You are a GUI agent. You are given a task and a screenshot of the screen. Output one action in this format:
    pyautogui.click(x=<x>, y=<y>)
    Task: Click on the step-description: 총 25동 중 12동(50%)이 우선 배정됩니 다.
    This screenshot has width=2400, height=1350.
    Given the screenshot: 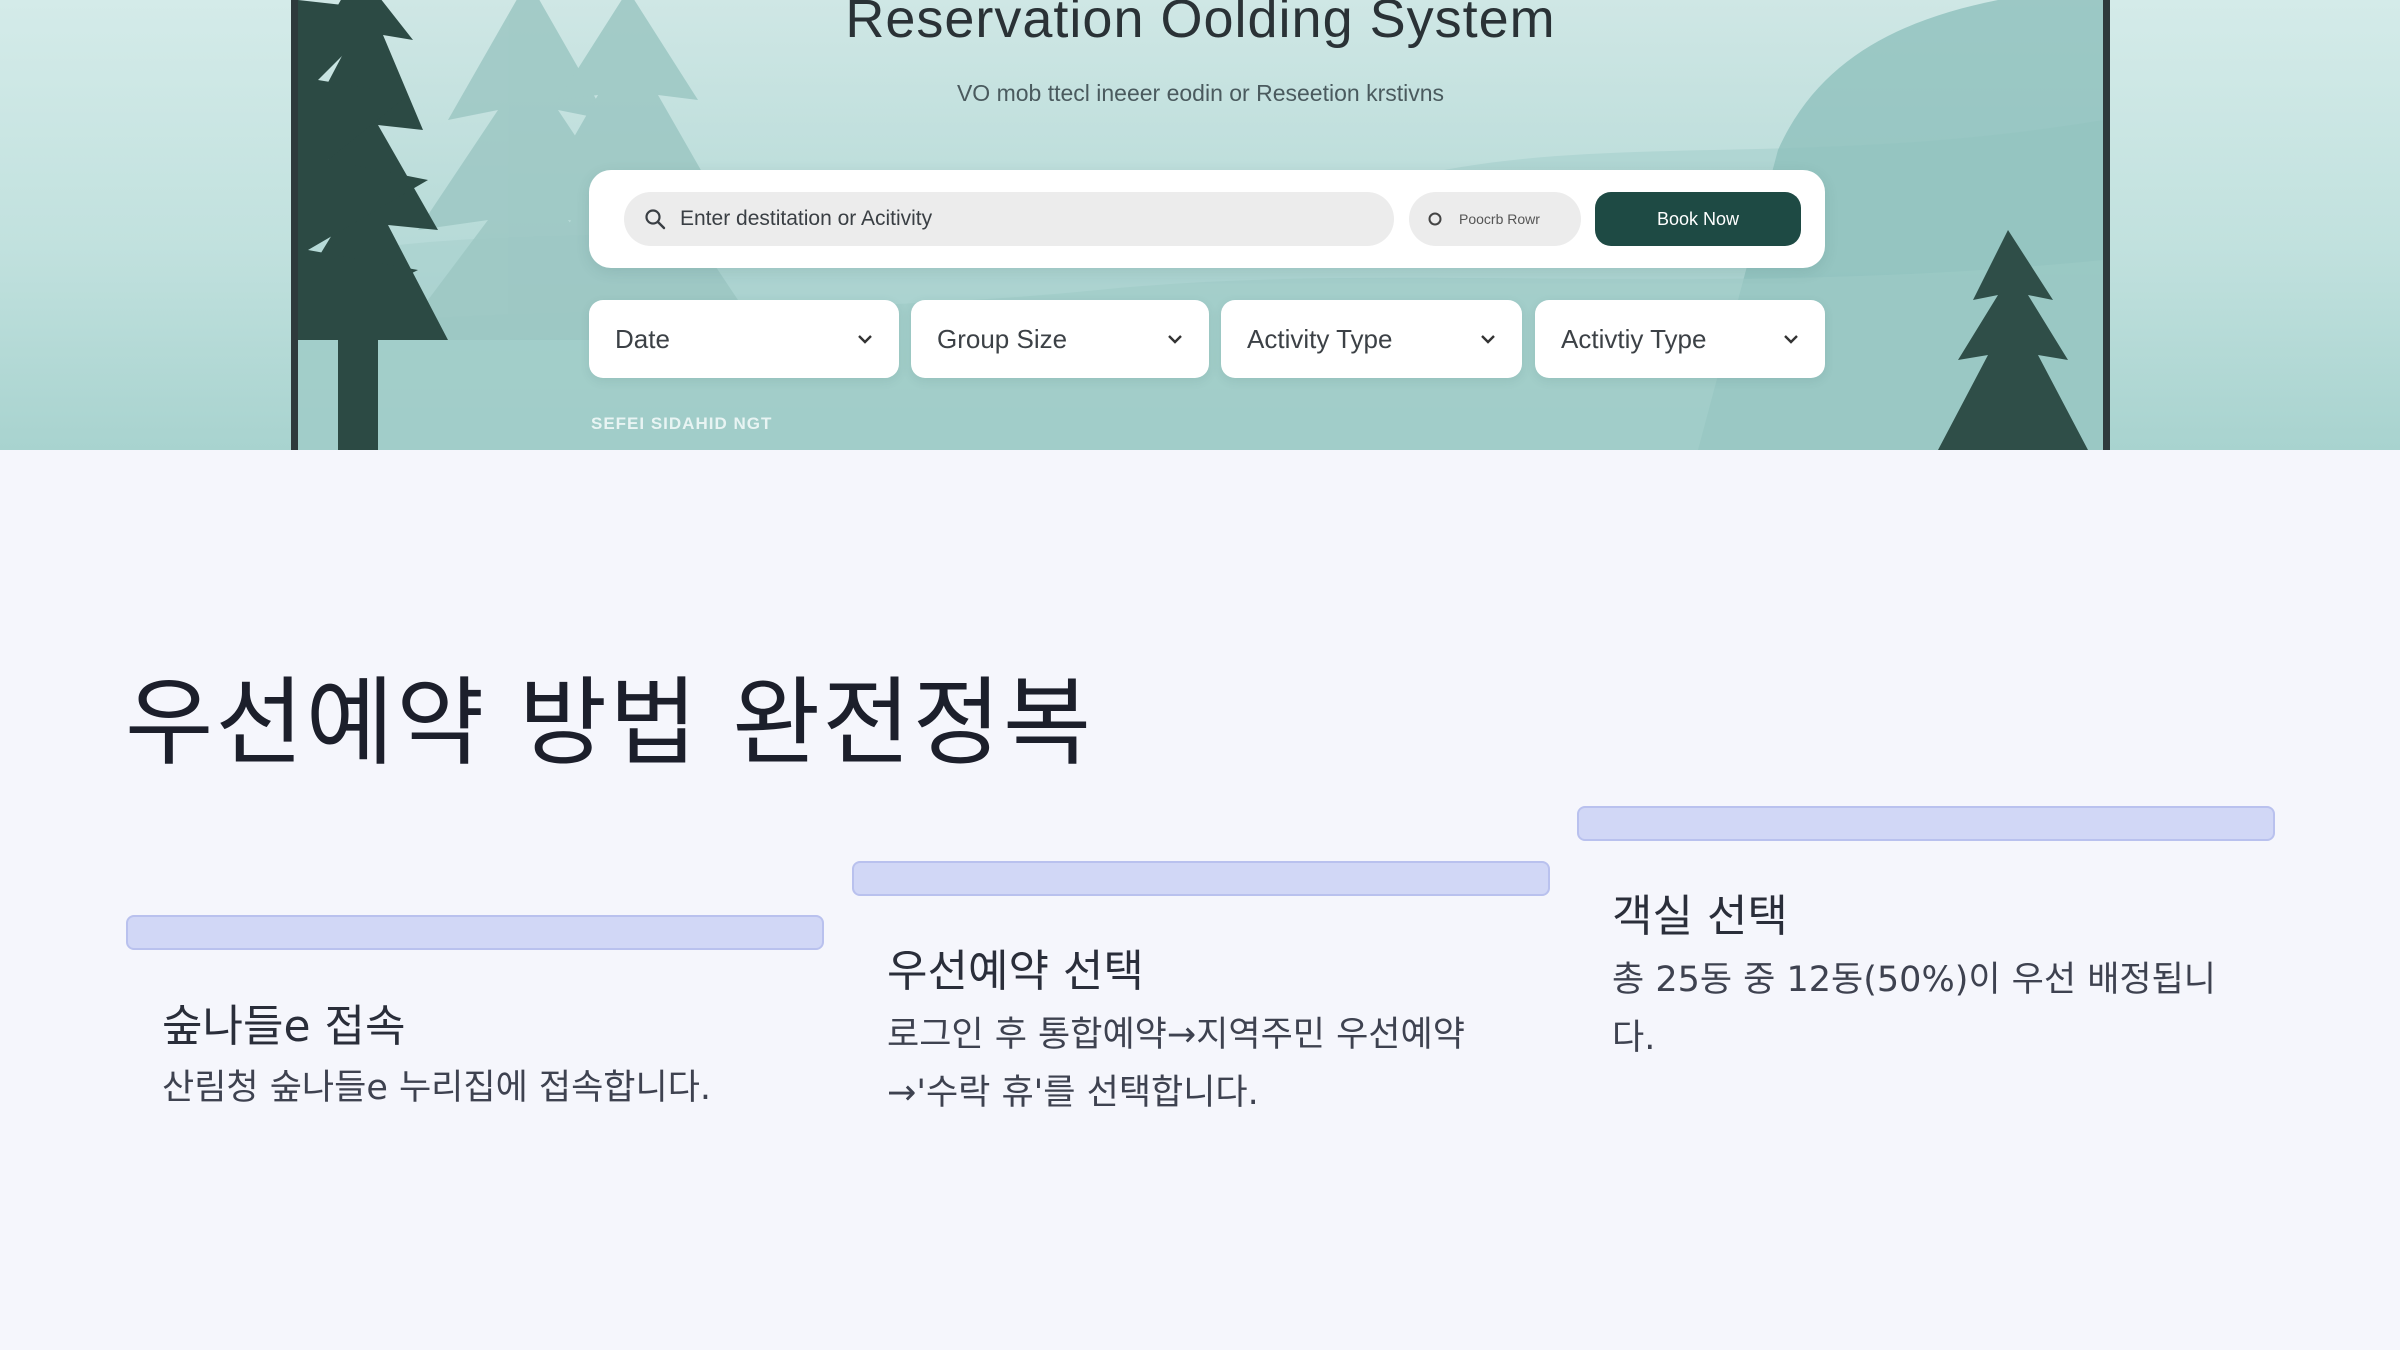 What is the action you would take?
    pyautogui.click(x=1914, y=1009)
    